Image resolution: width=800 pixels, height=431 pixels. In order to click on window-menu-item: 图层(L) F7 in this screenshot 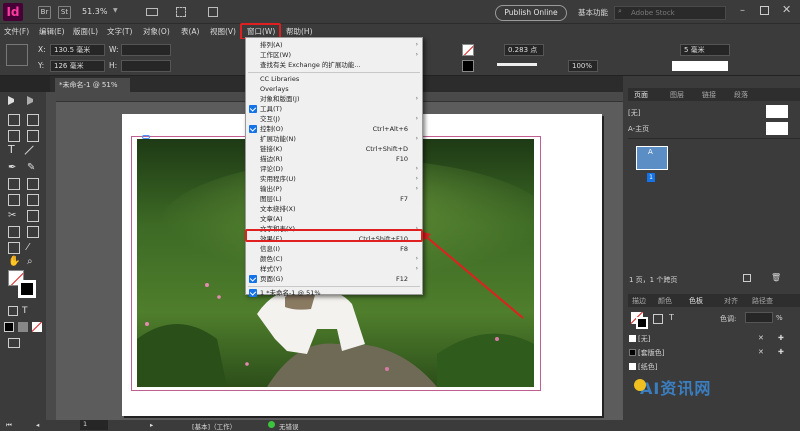, I will do `click(334, 199)`.